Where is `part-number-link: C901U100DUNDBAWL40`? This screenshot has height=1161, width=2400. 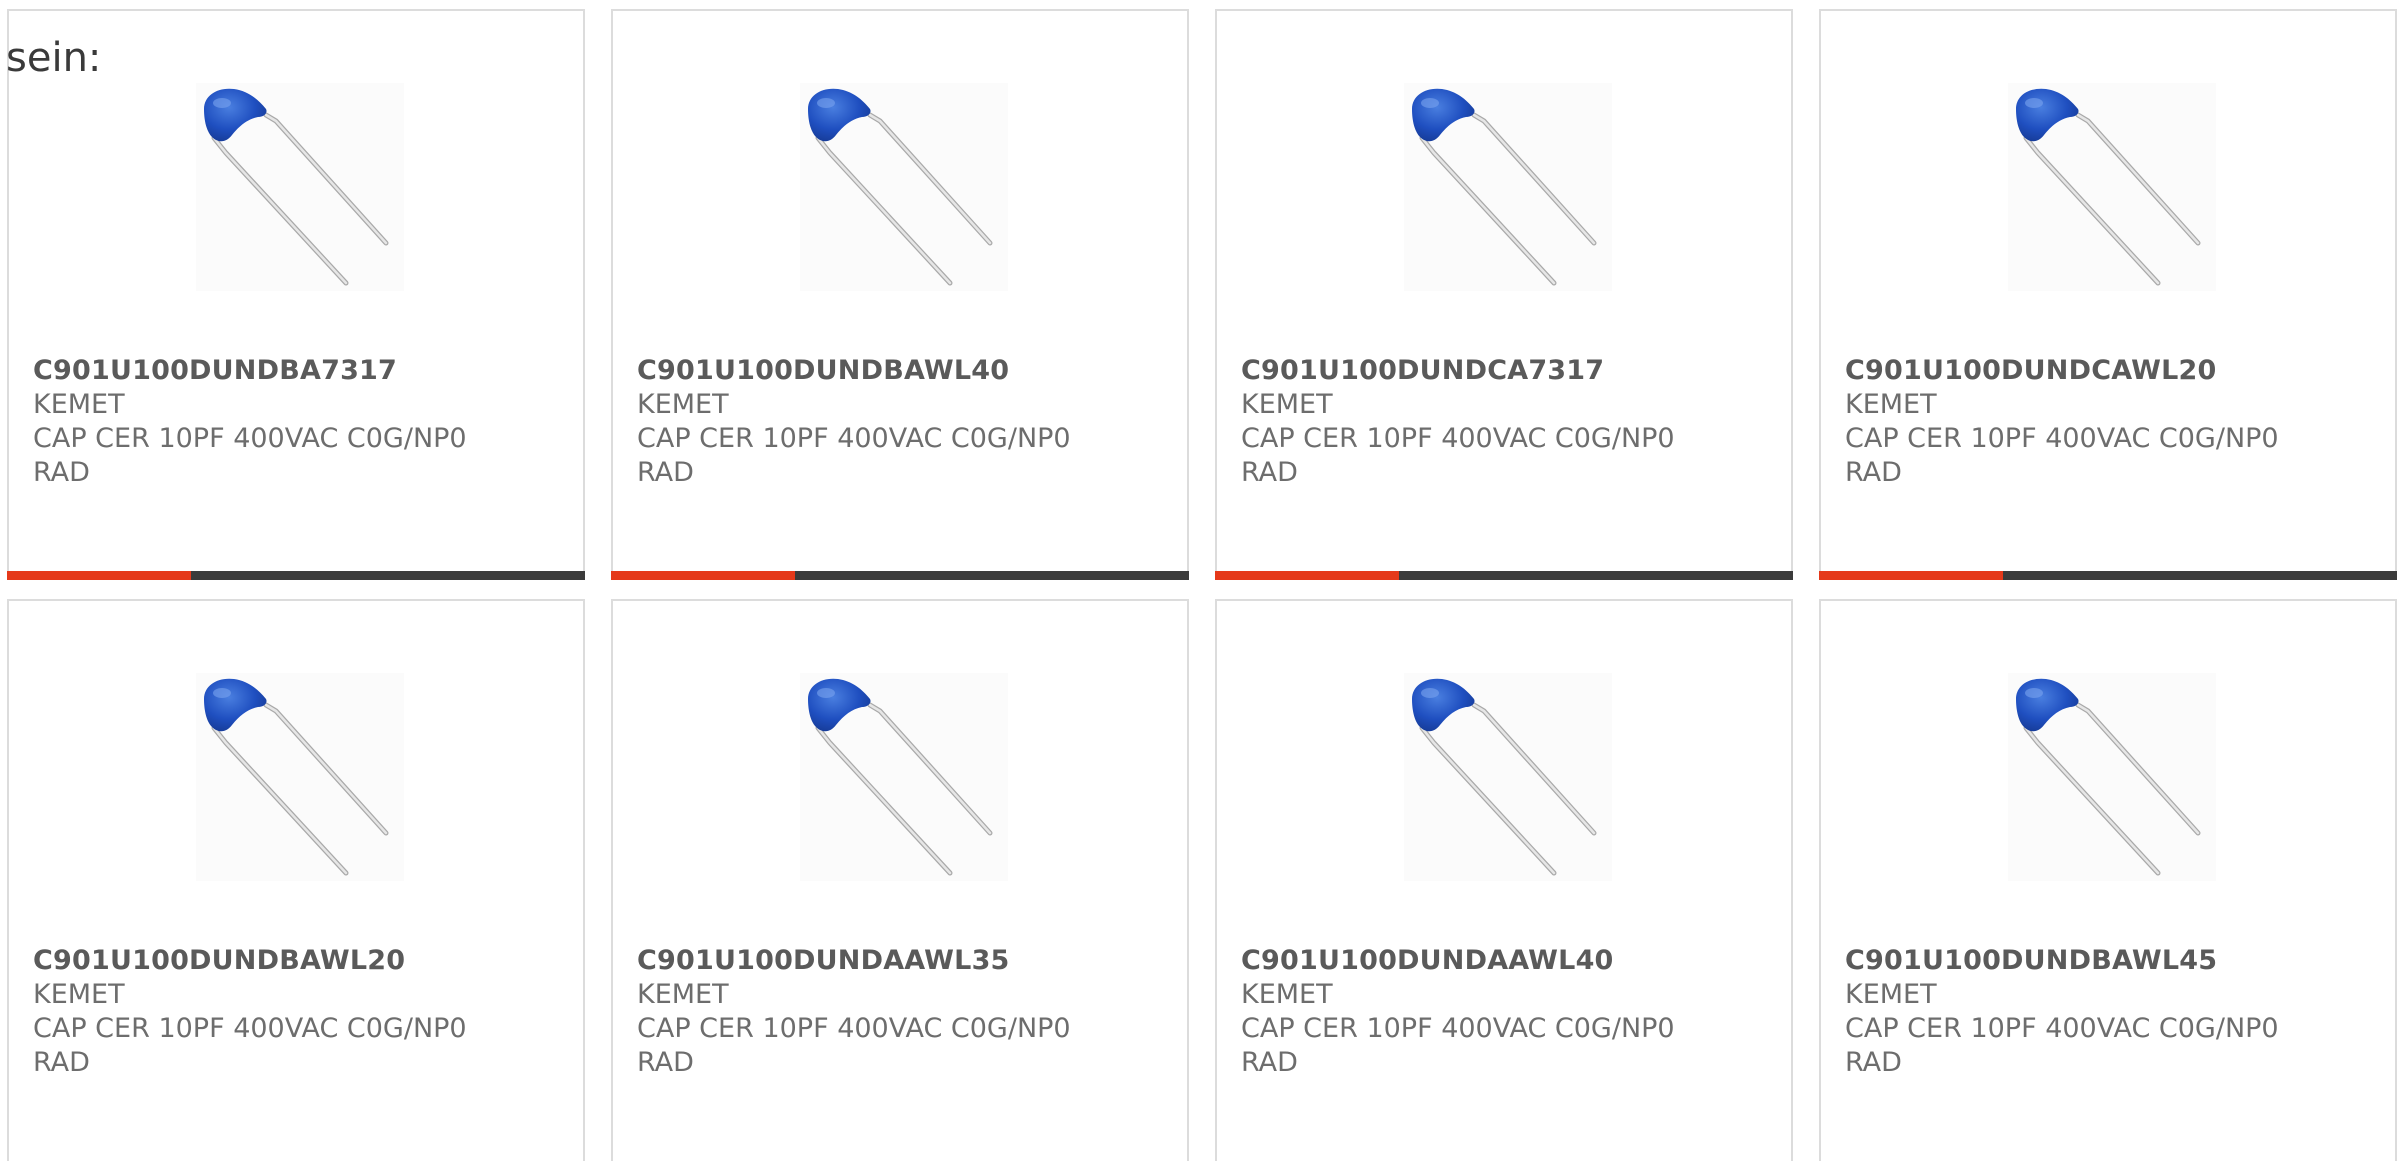
part-number-link: C901U100DUNDBAWL40 is located at coordinates (897, 371).